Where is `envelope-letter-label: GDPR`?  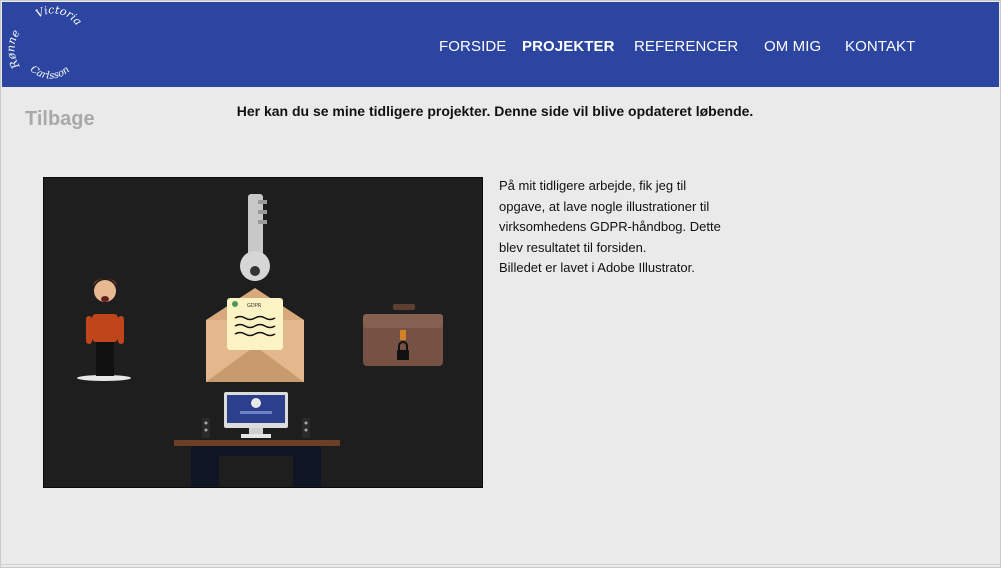
envelope-letter-label: GDPR is located at coordinates (254, 306).